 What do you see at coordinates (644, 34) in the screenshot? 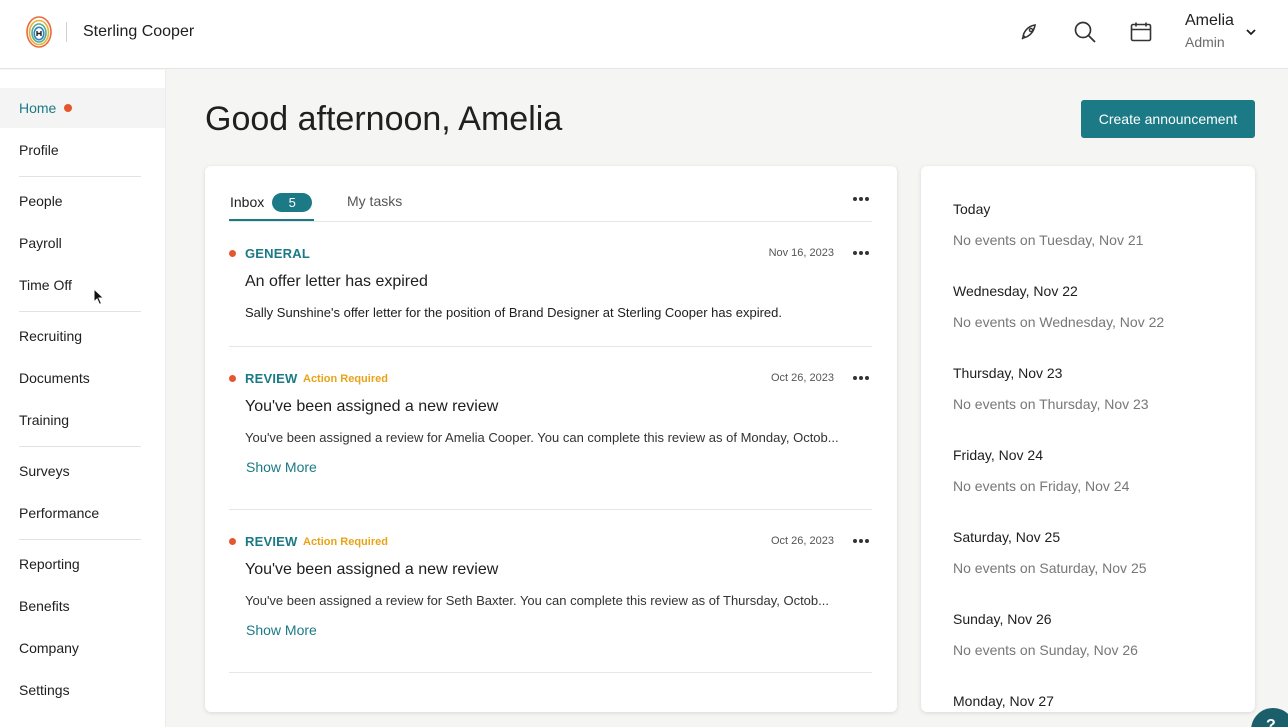
I see `top-header: Sterling Cooper Amelia Admin` at bounding box center [644, 34].